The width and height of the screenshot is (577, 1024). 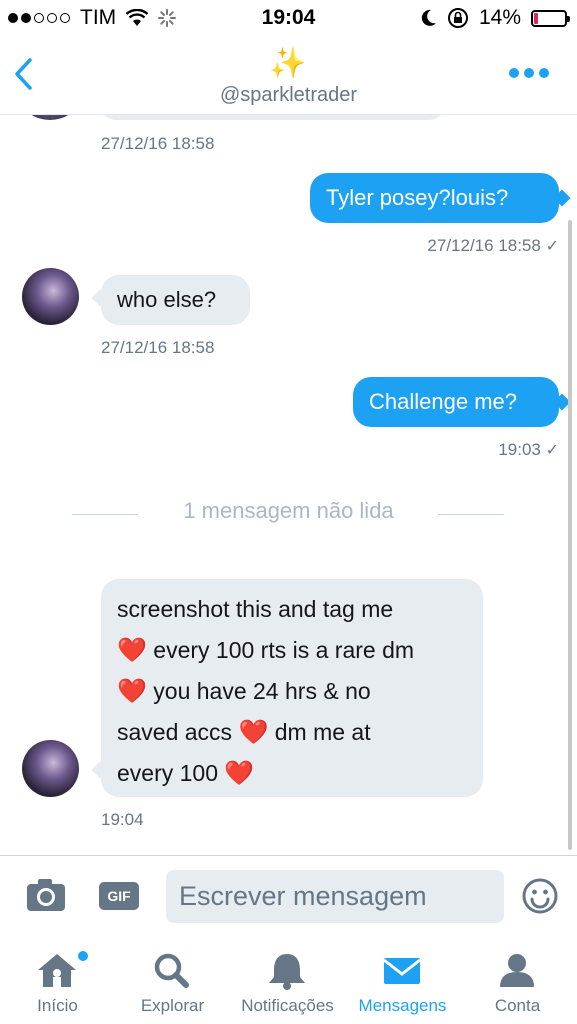 What do you see at coordinates (288, 95) in the screenshot?
I see `conversation-handle: @sparkletrader` at bounding box center [288, 95].